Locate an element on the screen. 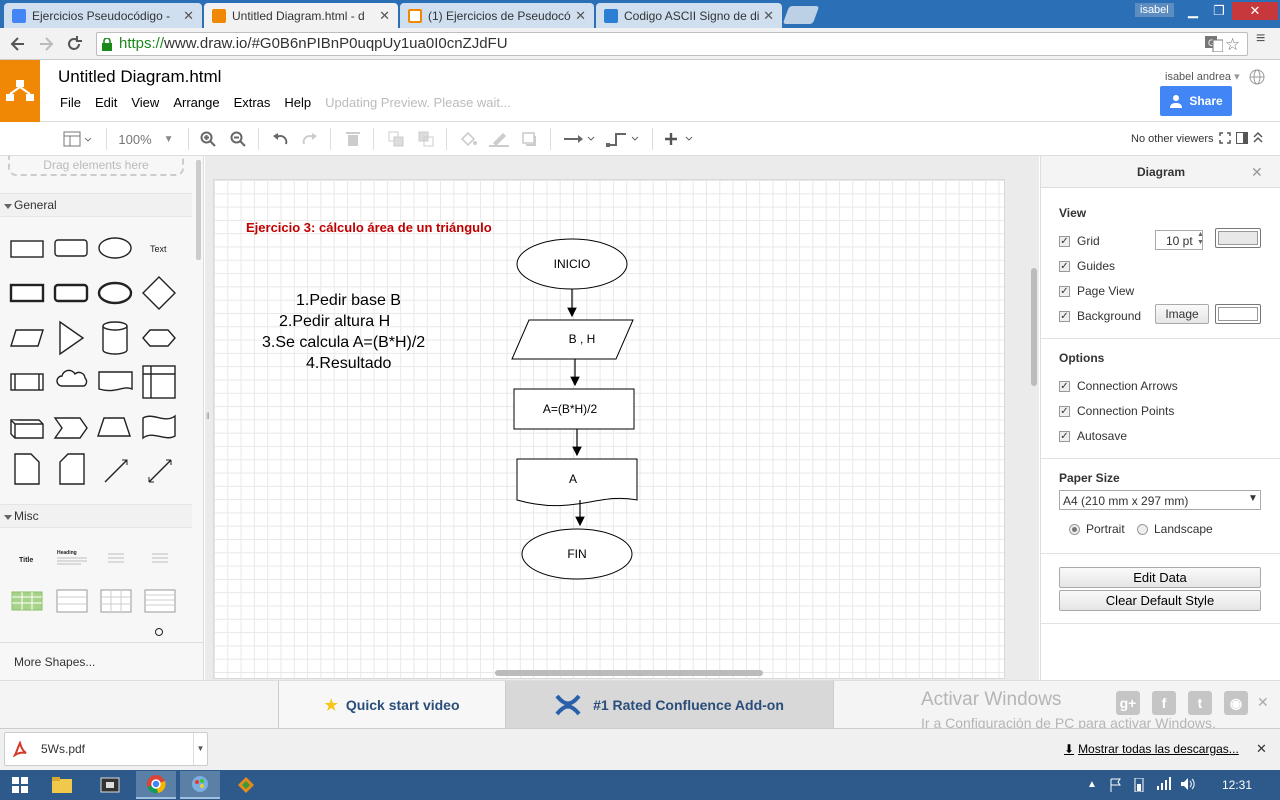 Image resolution: width=1280 pixels, height=800 pixels. sidebar-scrollbar is located at coordinates (198, 210).